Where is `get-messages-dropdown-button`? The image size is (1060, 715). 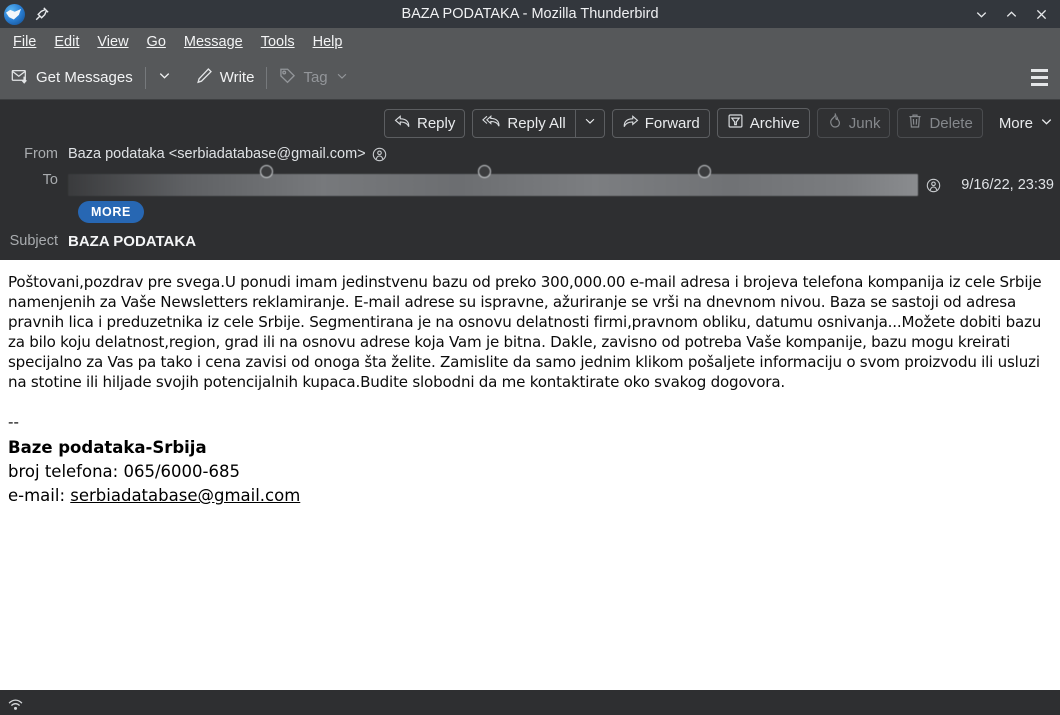 get-messages-dropdown-button is located at coordinates (164, 78).